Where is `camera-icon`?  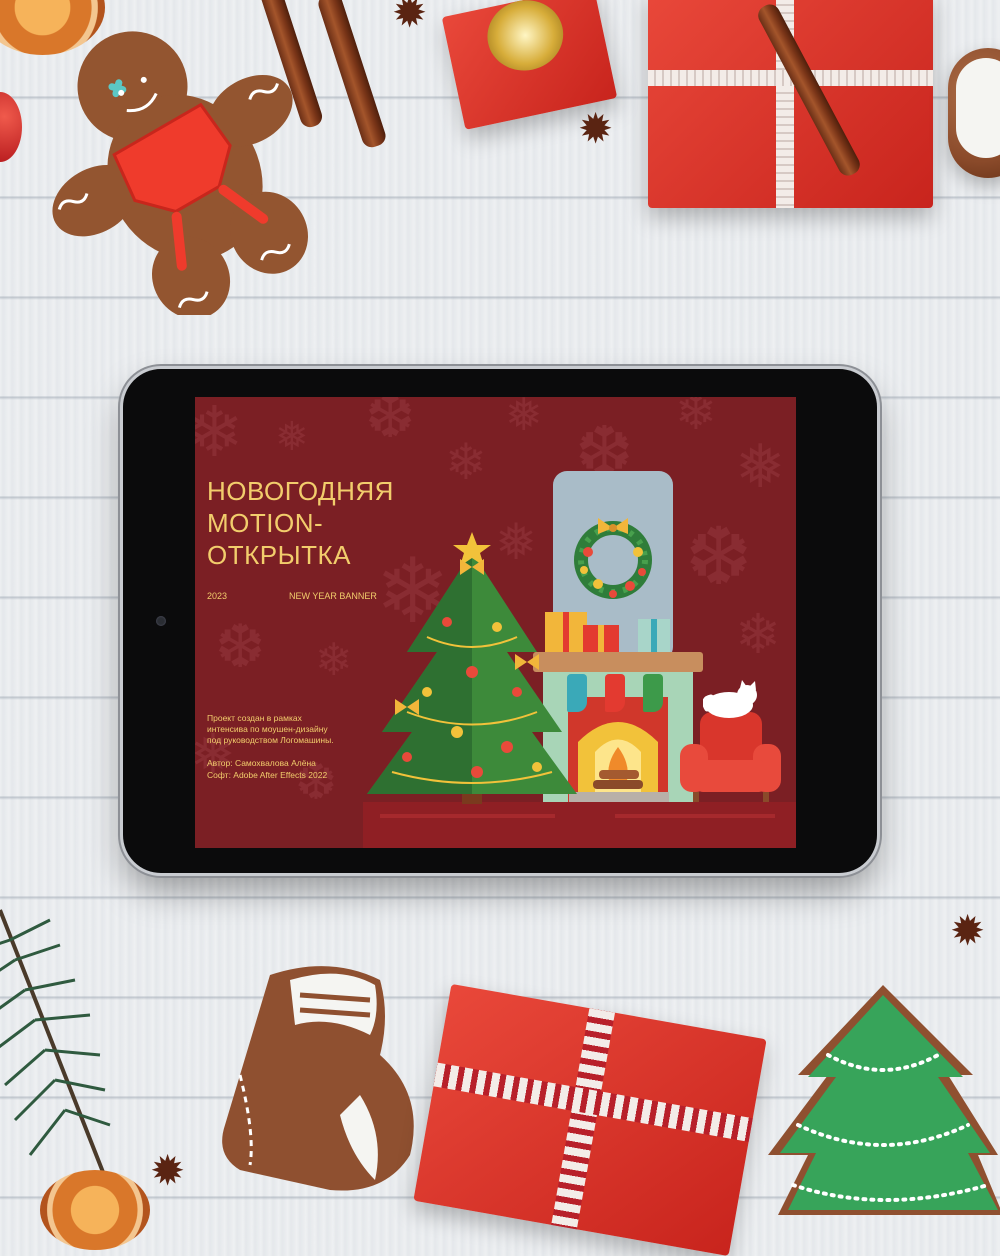
camera-icon is located at coordinates (161, 621).